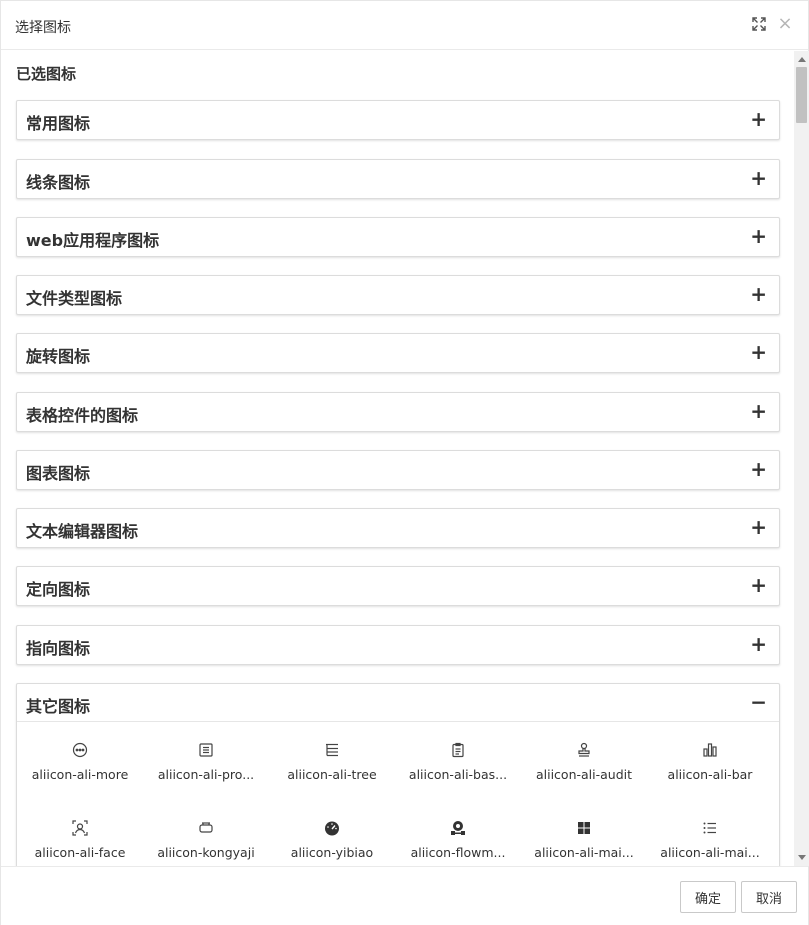 The width and height of the screenshot is (809, 925). Describe the element at coordinates (785, 24) in the screenshot. I see `close-icon: ×` at that location.